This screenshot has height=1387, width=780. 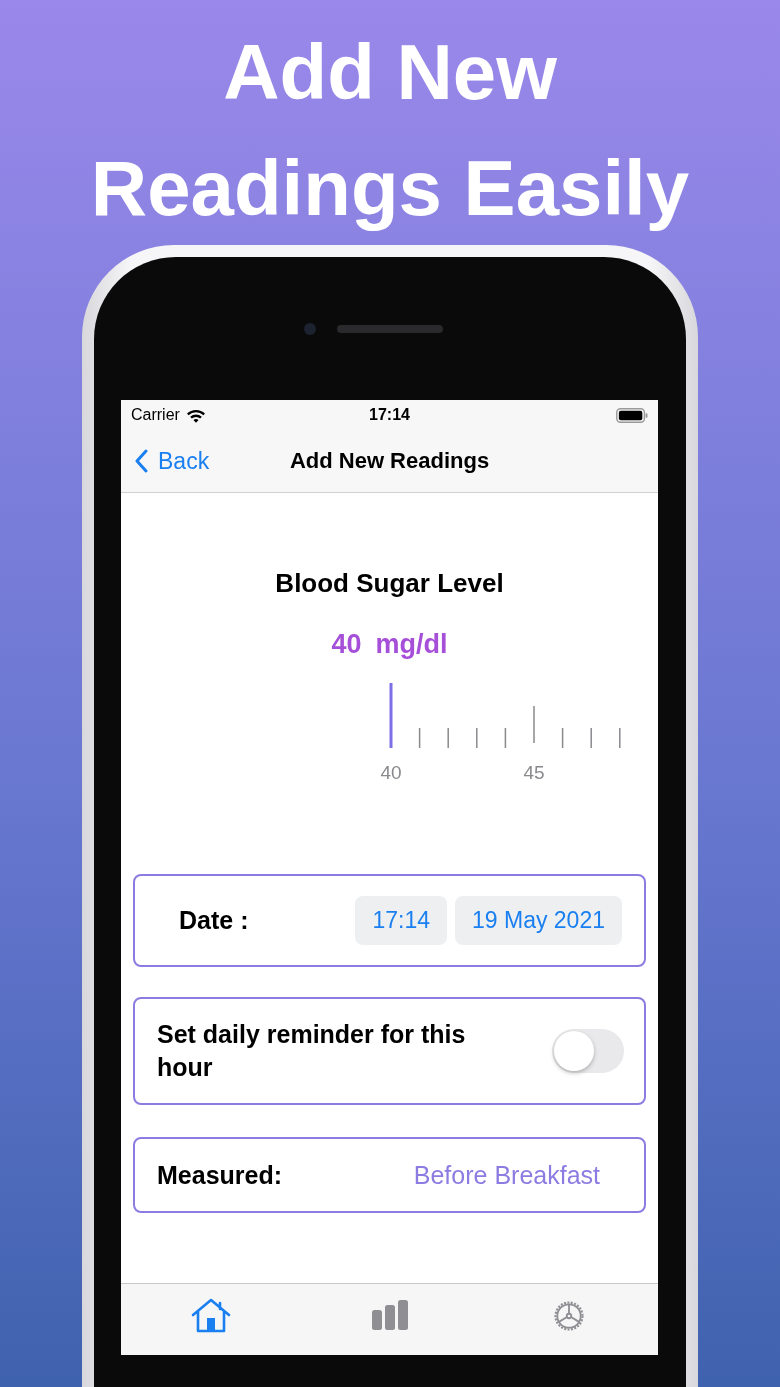 What do you see at coordinates (506, 1175) in the screenshot?
I see `measured-picker: Before Breakfast` at bounding box center [506, 1175].